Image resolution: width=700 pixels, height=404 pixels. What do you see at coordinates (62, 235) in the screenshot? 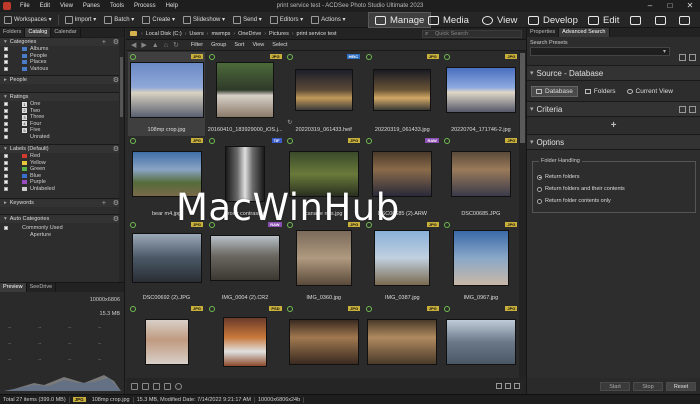
I see `auto-category-aperture: Aperture` at bounding box center [62, 235].